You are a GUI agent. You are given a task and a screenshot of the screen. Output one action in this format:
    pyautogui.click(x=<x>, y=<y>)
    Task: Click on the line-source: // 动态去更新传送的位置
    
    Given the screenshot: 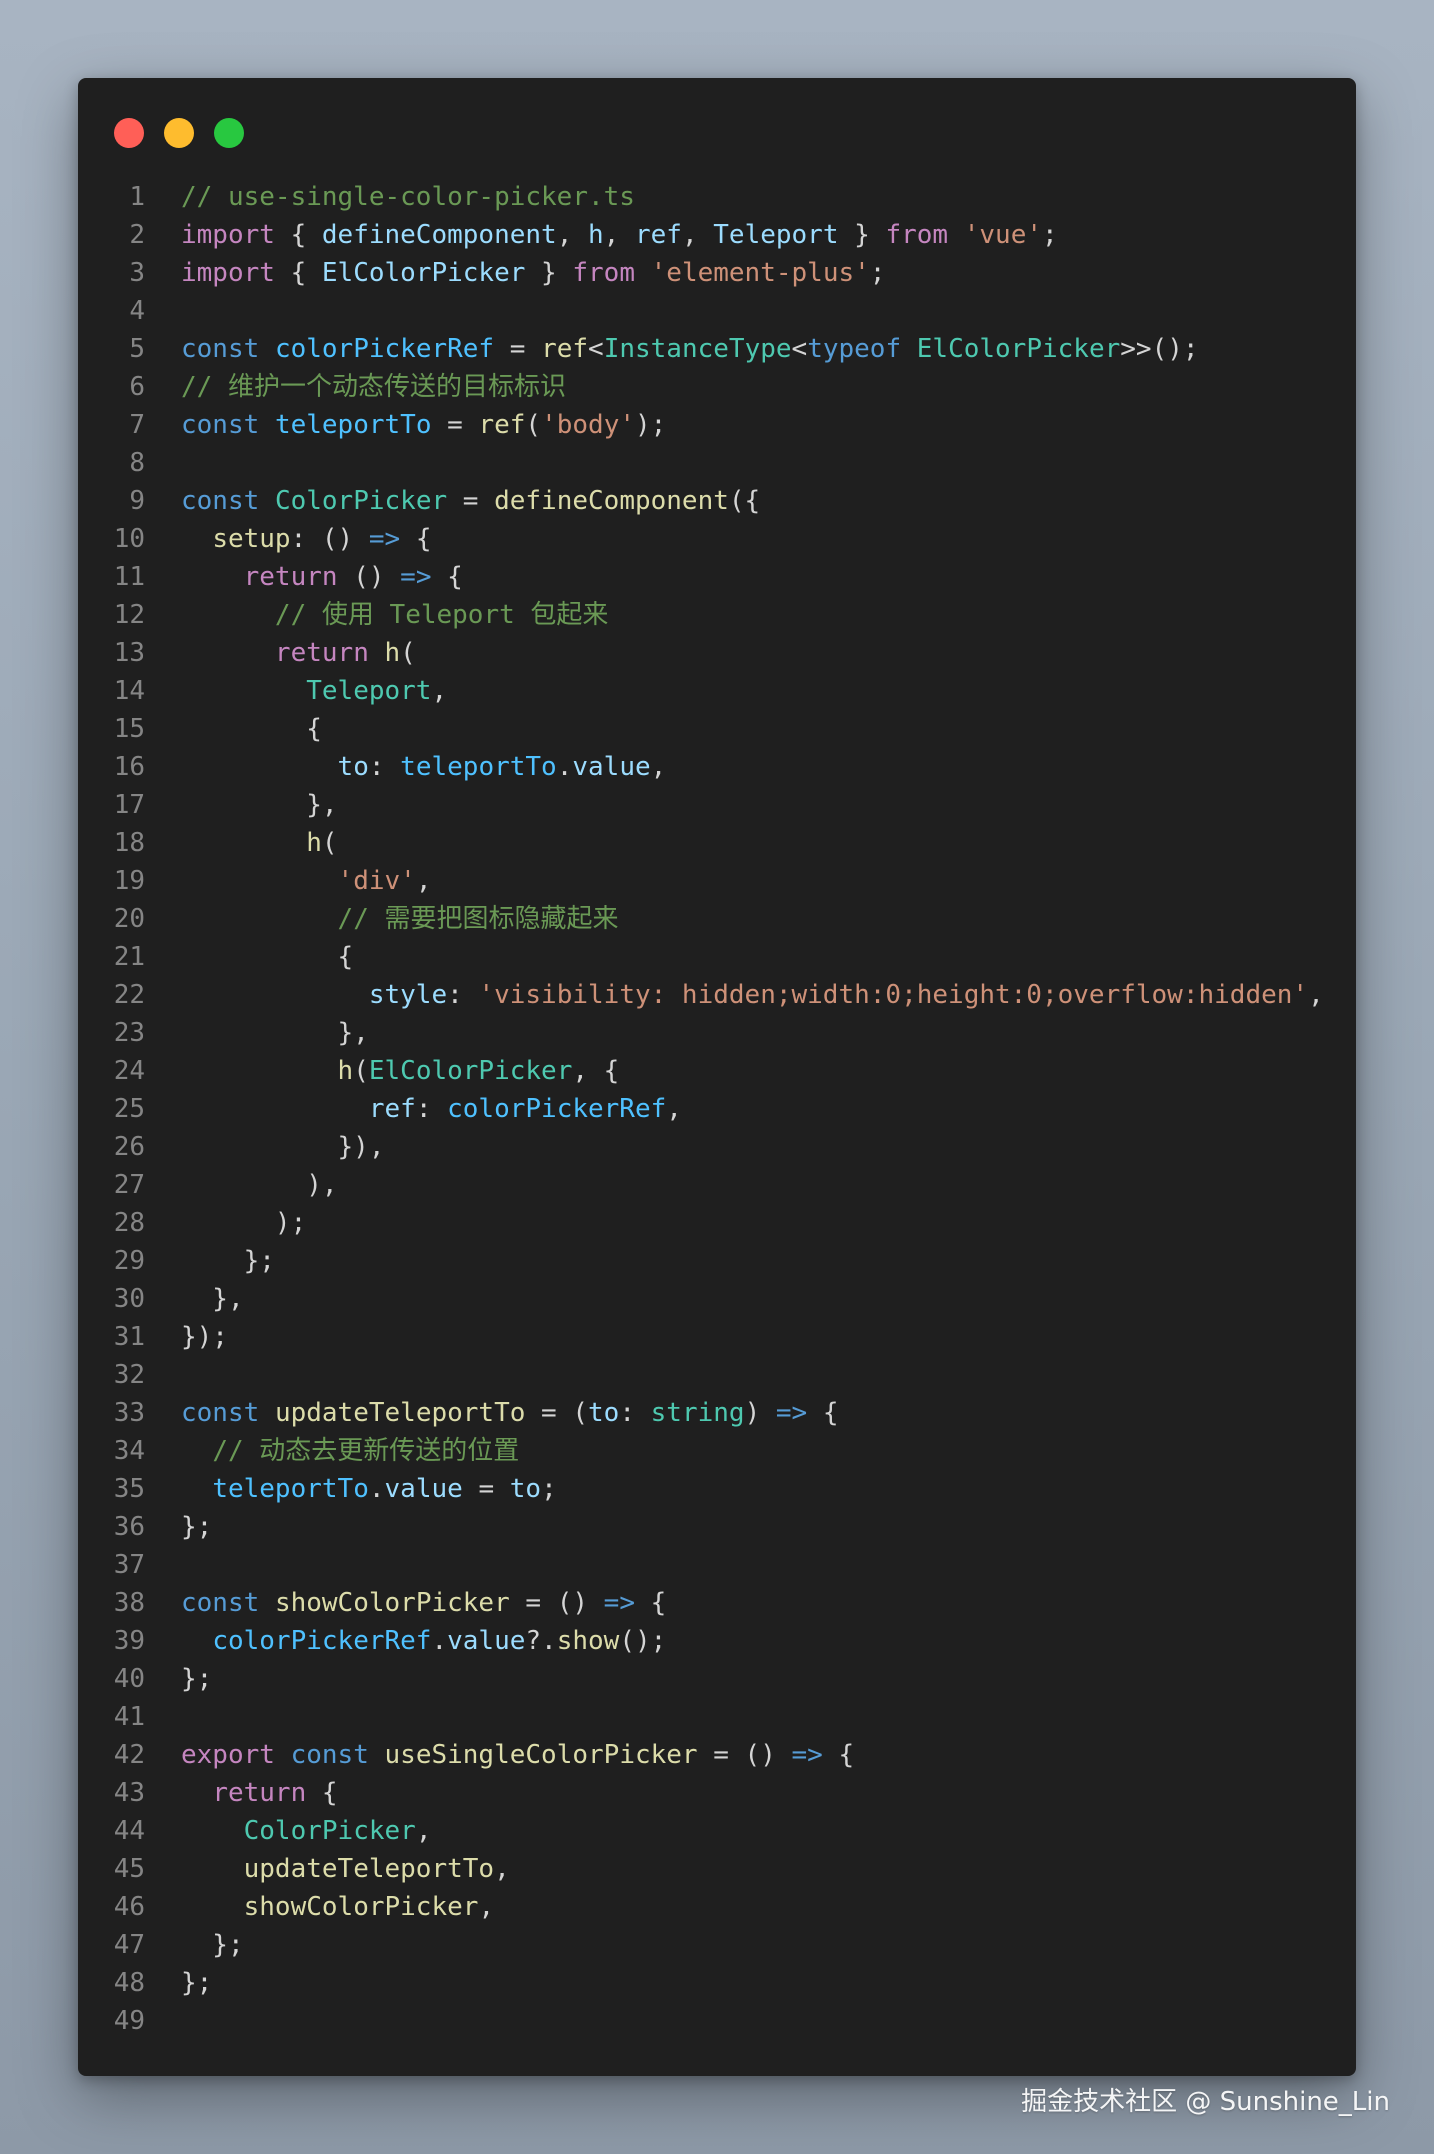 What is the action you would take?
    pyautogui.click(x=332, y=1451)
    